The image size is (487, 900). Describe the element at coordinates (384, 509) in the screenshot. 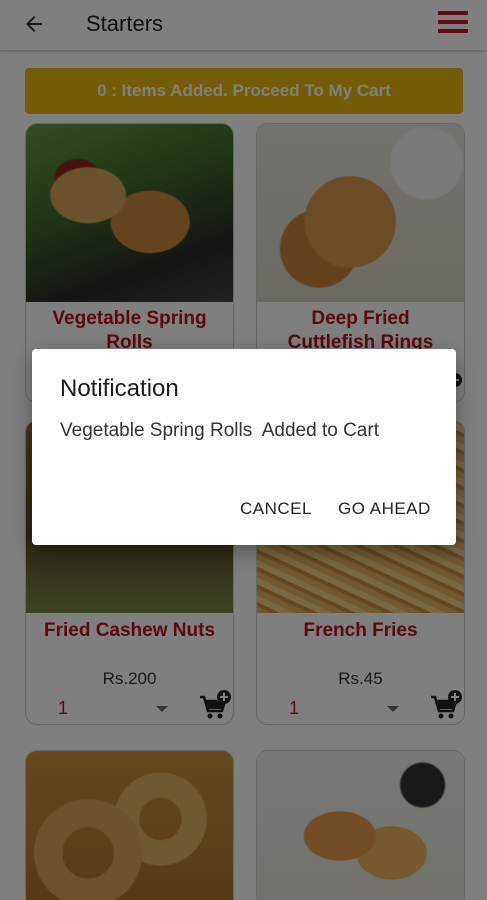

I see `go-ahead-button: GO AHEAD` at that location.